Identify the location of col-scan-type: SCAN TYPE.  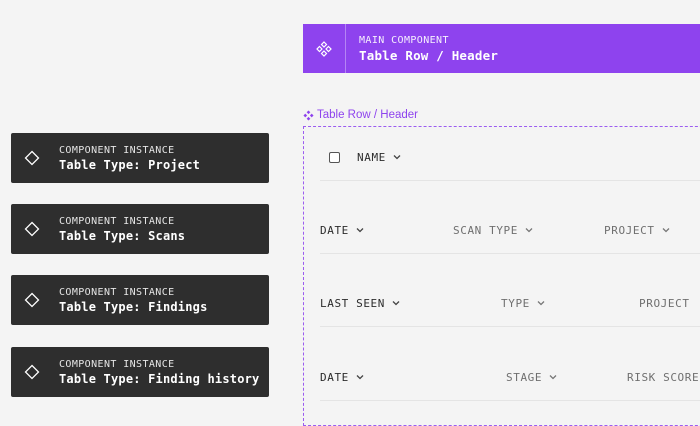
(493, 230).